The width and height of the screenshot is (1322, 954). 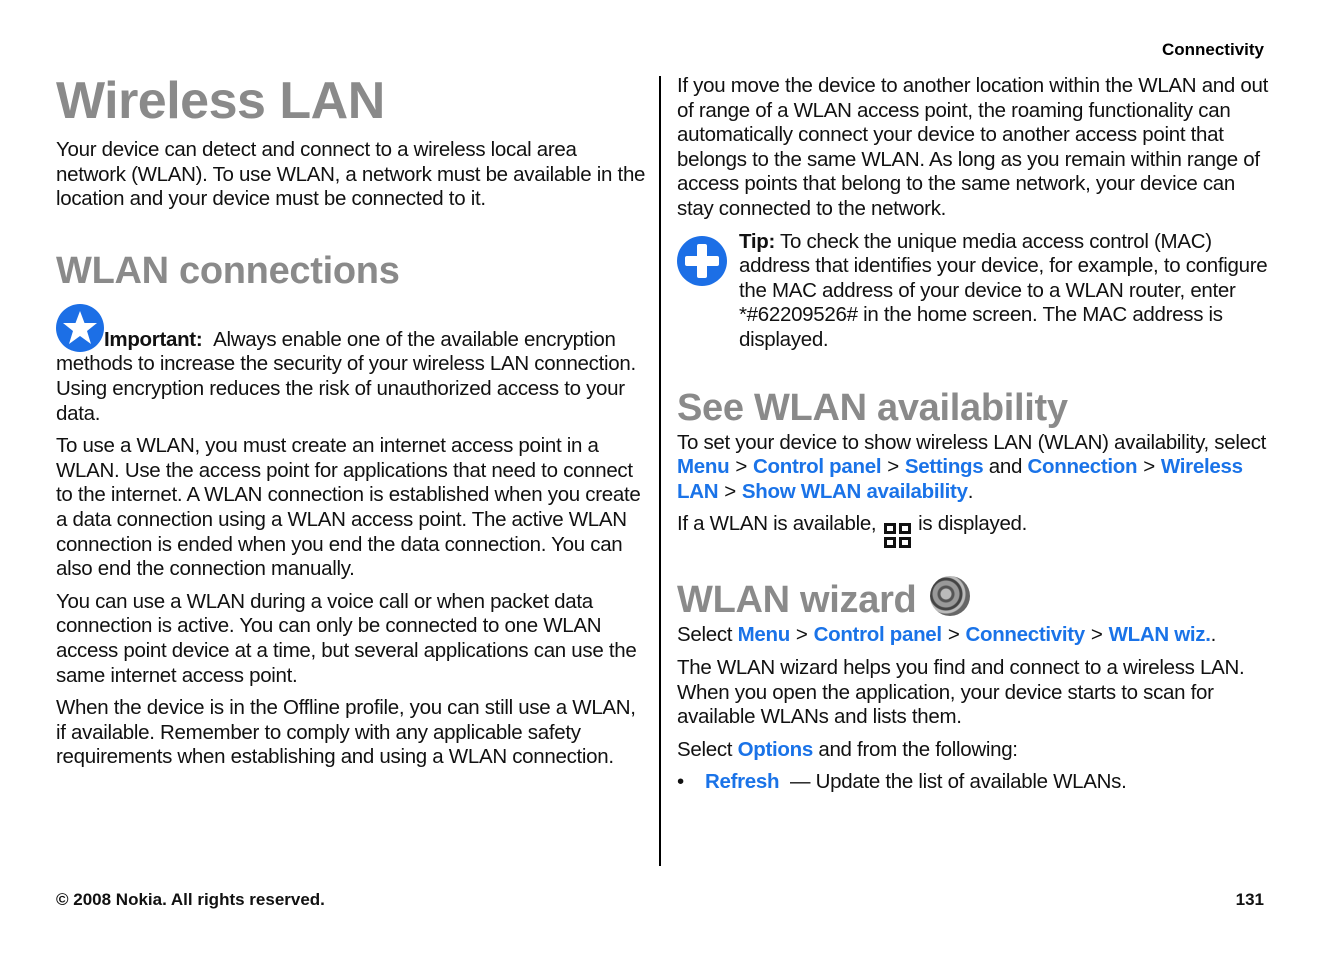 What do you see at coordinates (974, 599) in the screenshot?
I see `wizard-heading: WLAN wizard` at bounding box center [974, 599].